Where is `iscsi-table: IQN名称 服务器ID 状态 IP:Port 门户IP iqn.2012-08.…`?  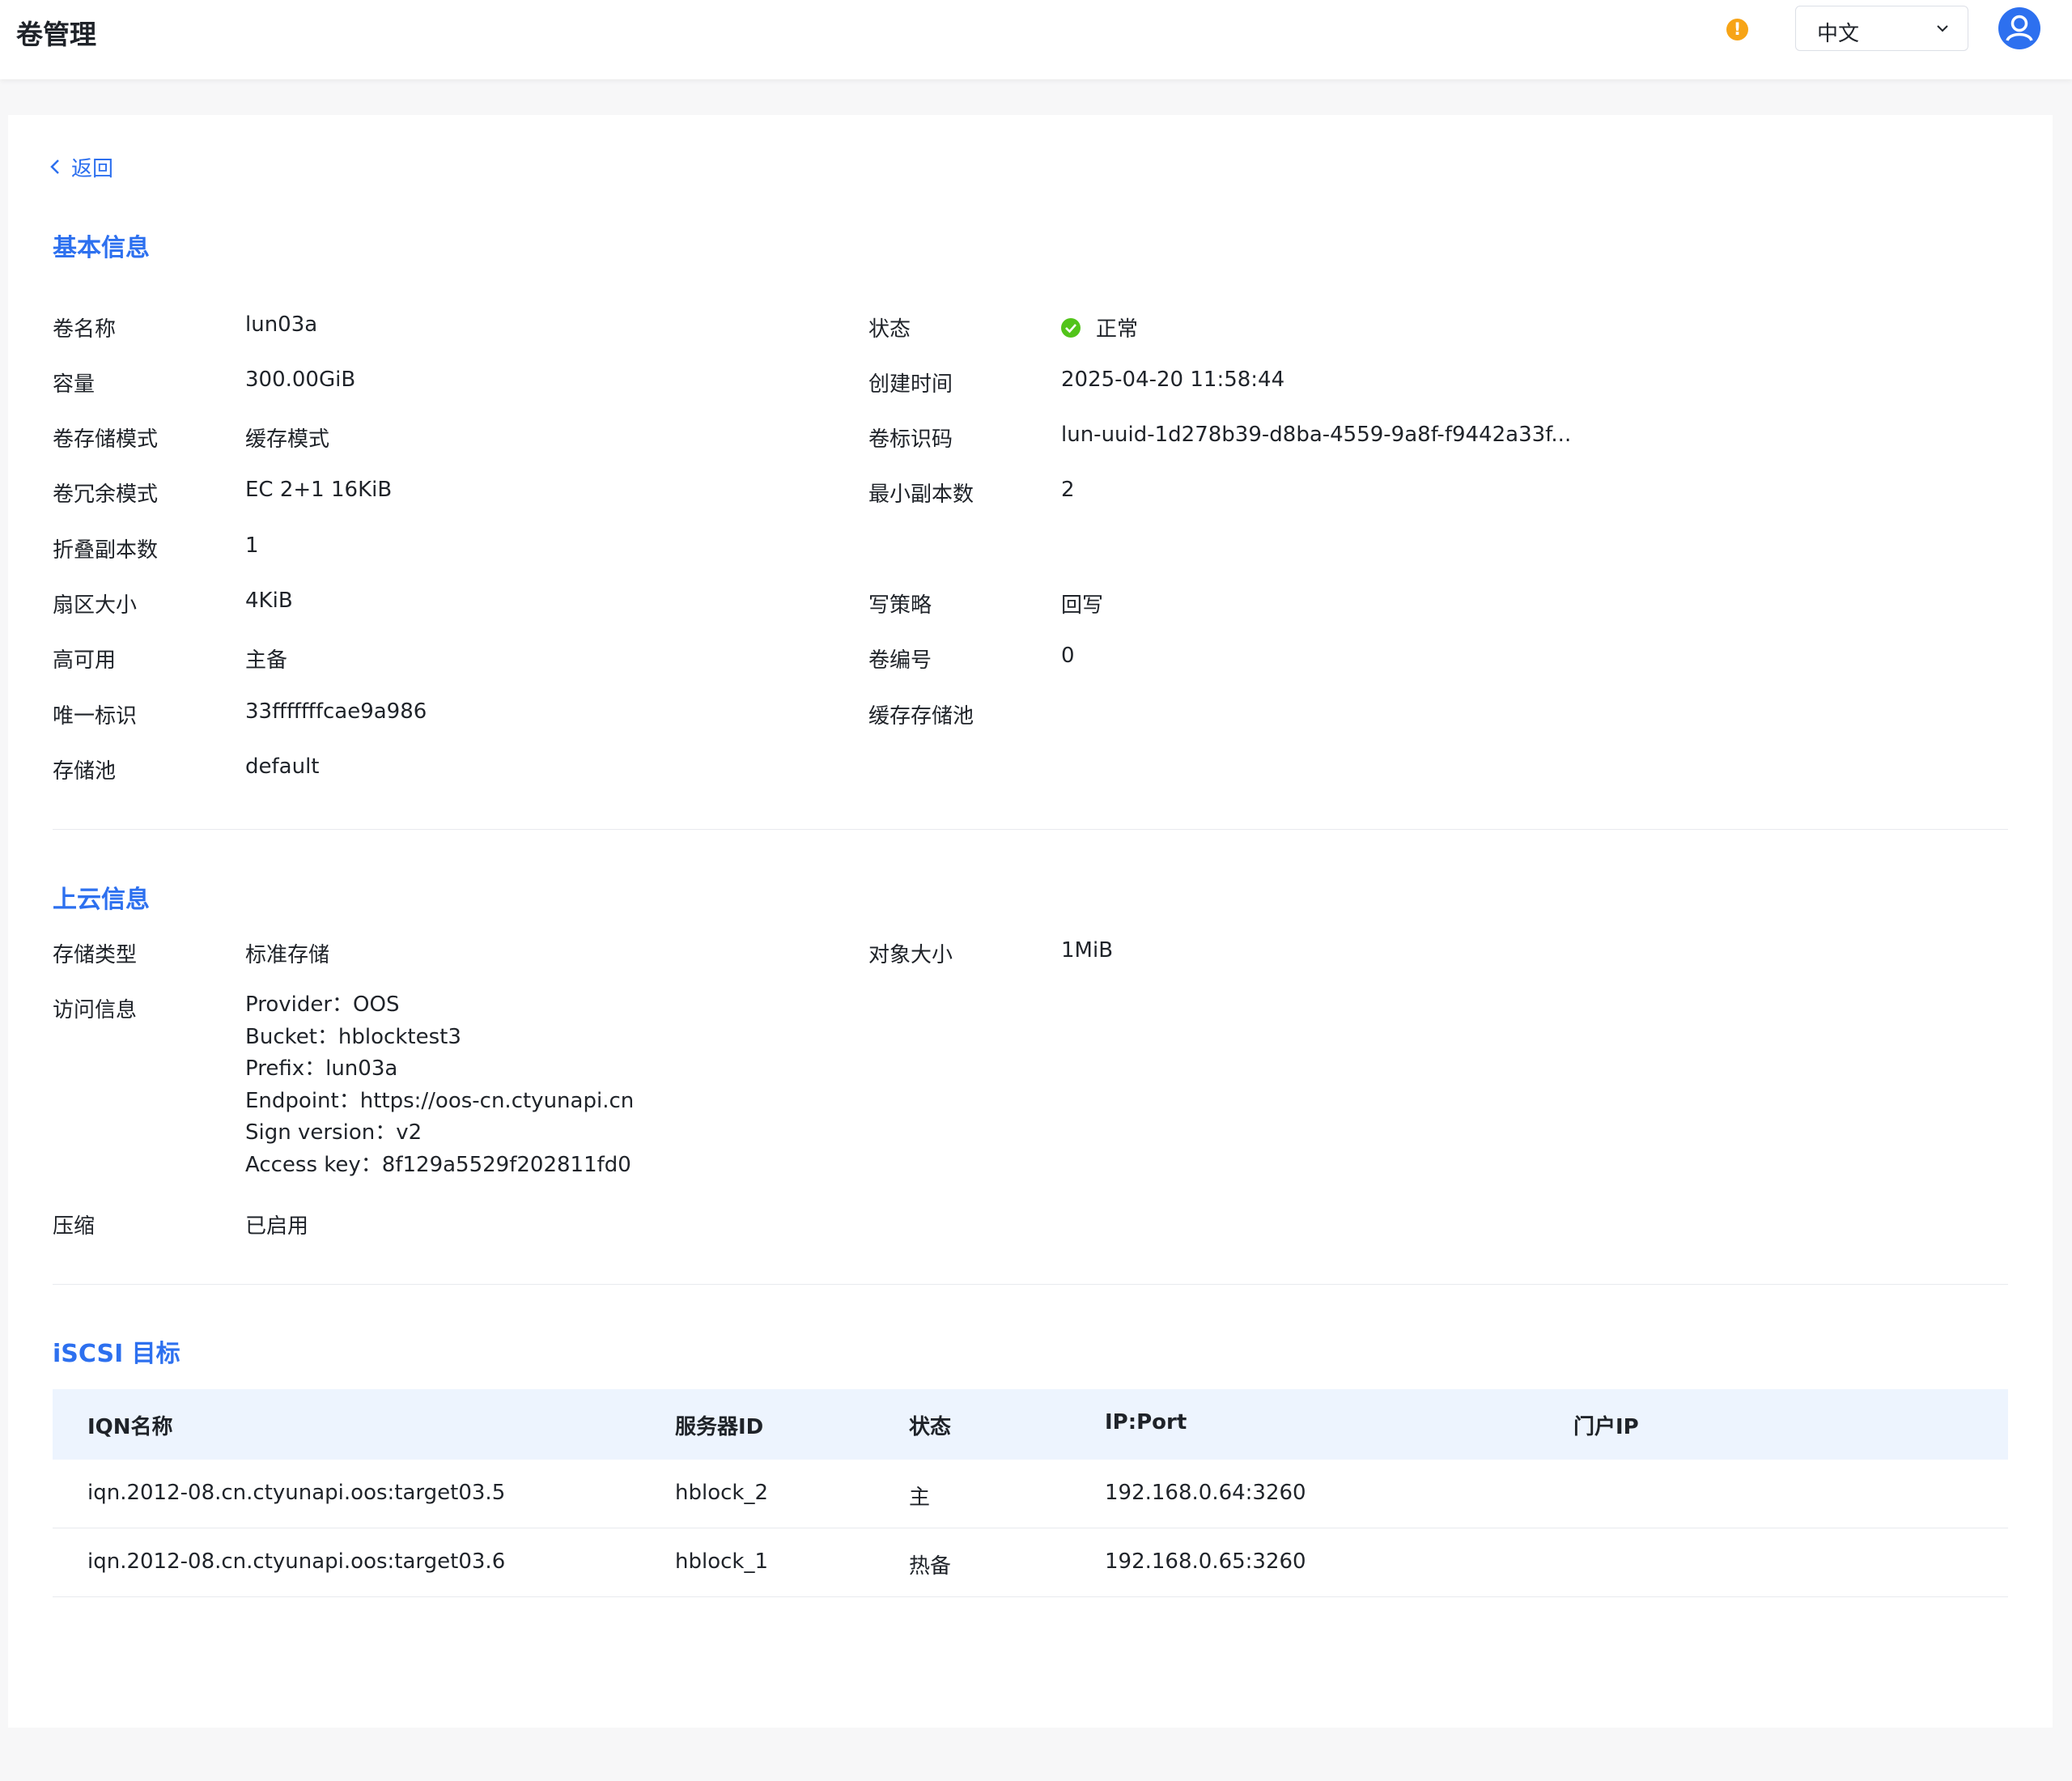 iscsi-table: IQN名称 服务器ID 状态 IP:Port 门户IP iqn.2012-08.… is located at coordinates (1030, 1493).